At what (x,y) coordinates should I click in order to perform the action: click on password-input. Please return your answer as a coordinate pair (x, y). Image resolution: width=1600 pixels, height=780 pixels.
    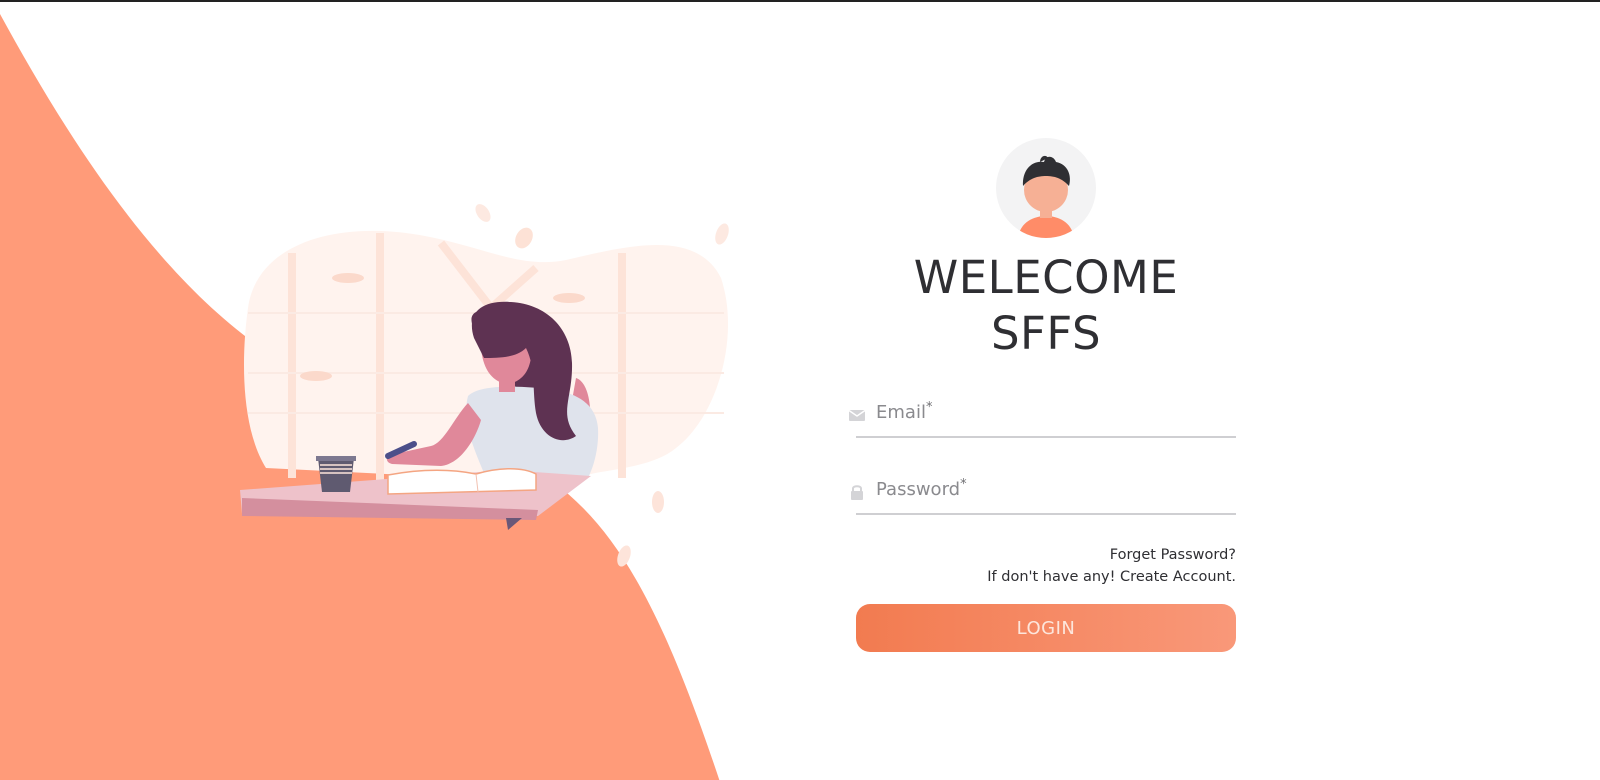
    Looking at the image, I should click on (1053, 493).